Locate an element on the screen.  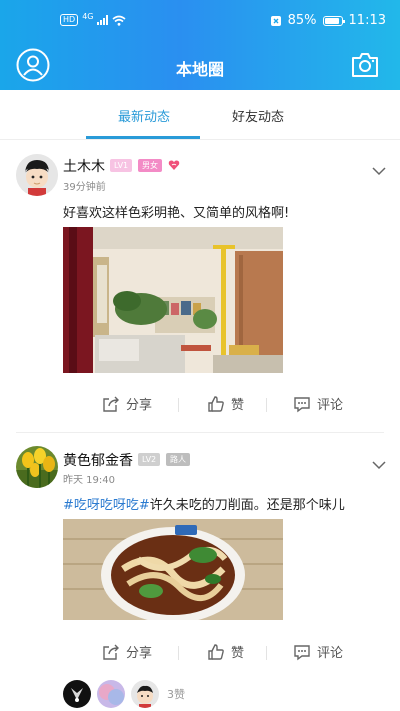
hashtag-link: #吃呀吃呀吃# is located at coordinates (106, 505).